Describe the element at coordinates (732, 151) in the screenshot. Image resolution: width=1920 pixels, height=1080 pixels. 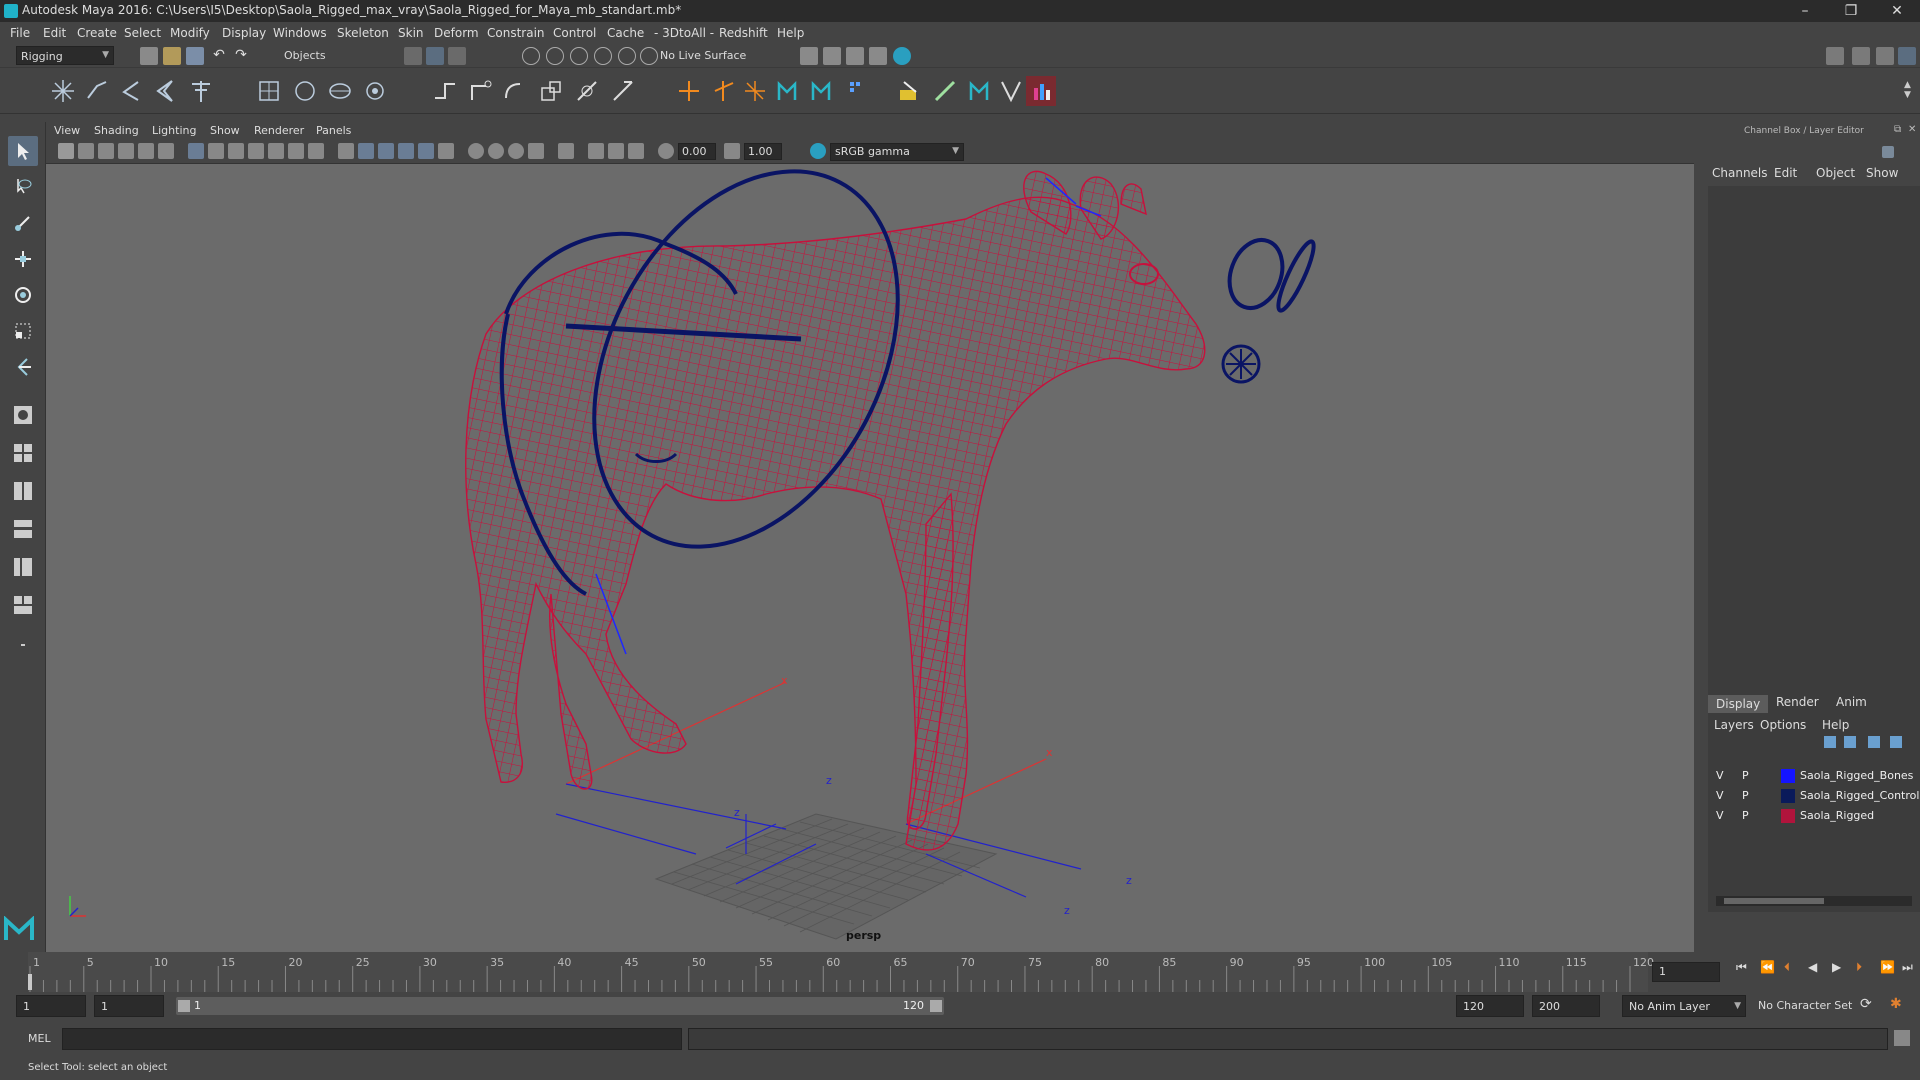
I see `gamma-icon` at that location.